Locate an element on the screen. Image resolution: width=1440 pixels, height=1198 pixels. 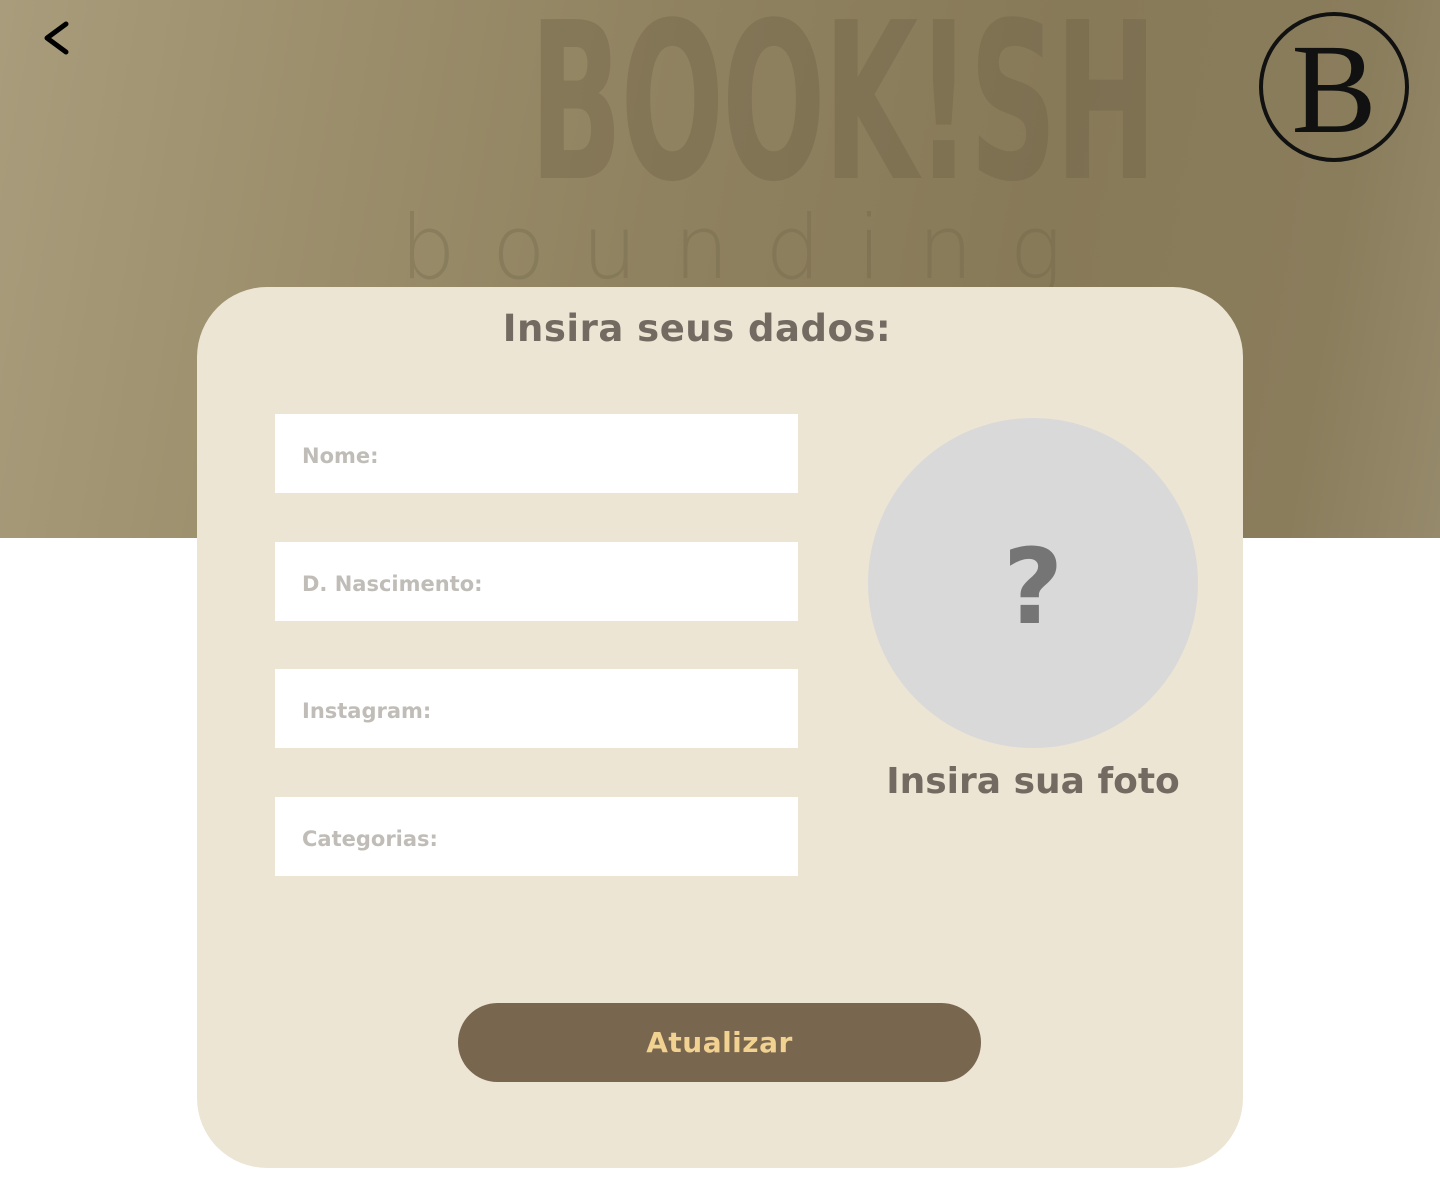
instagram-input is located at coordinates (536, 708).